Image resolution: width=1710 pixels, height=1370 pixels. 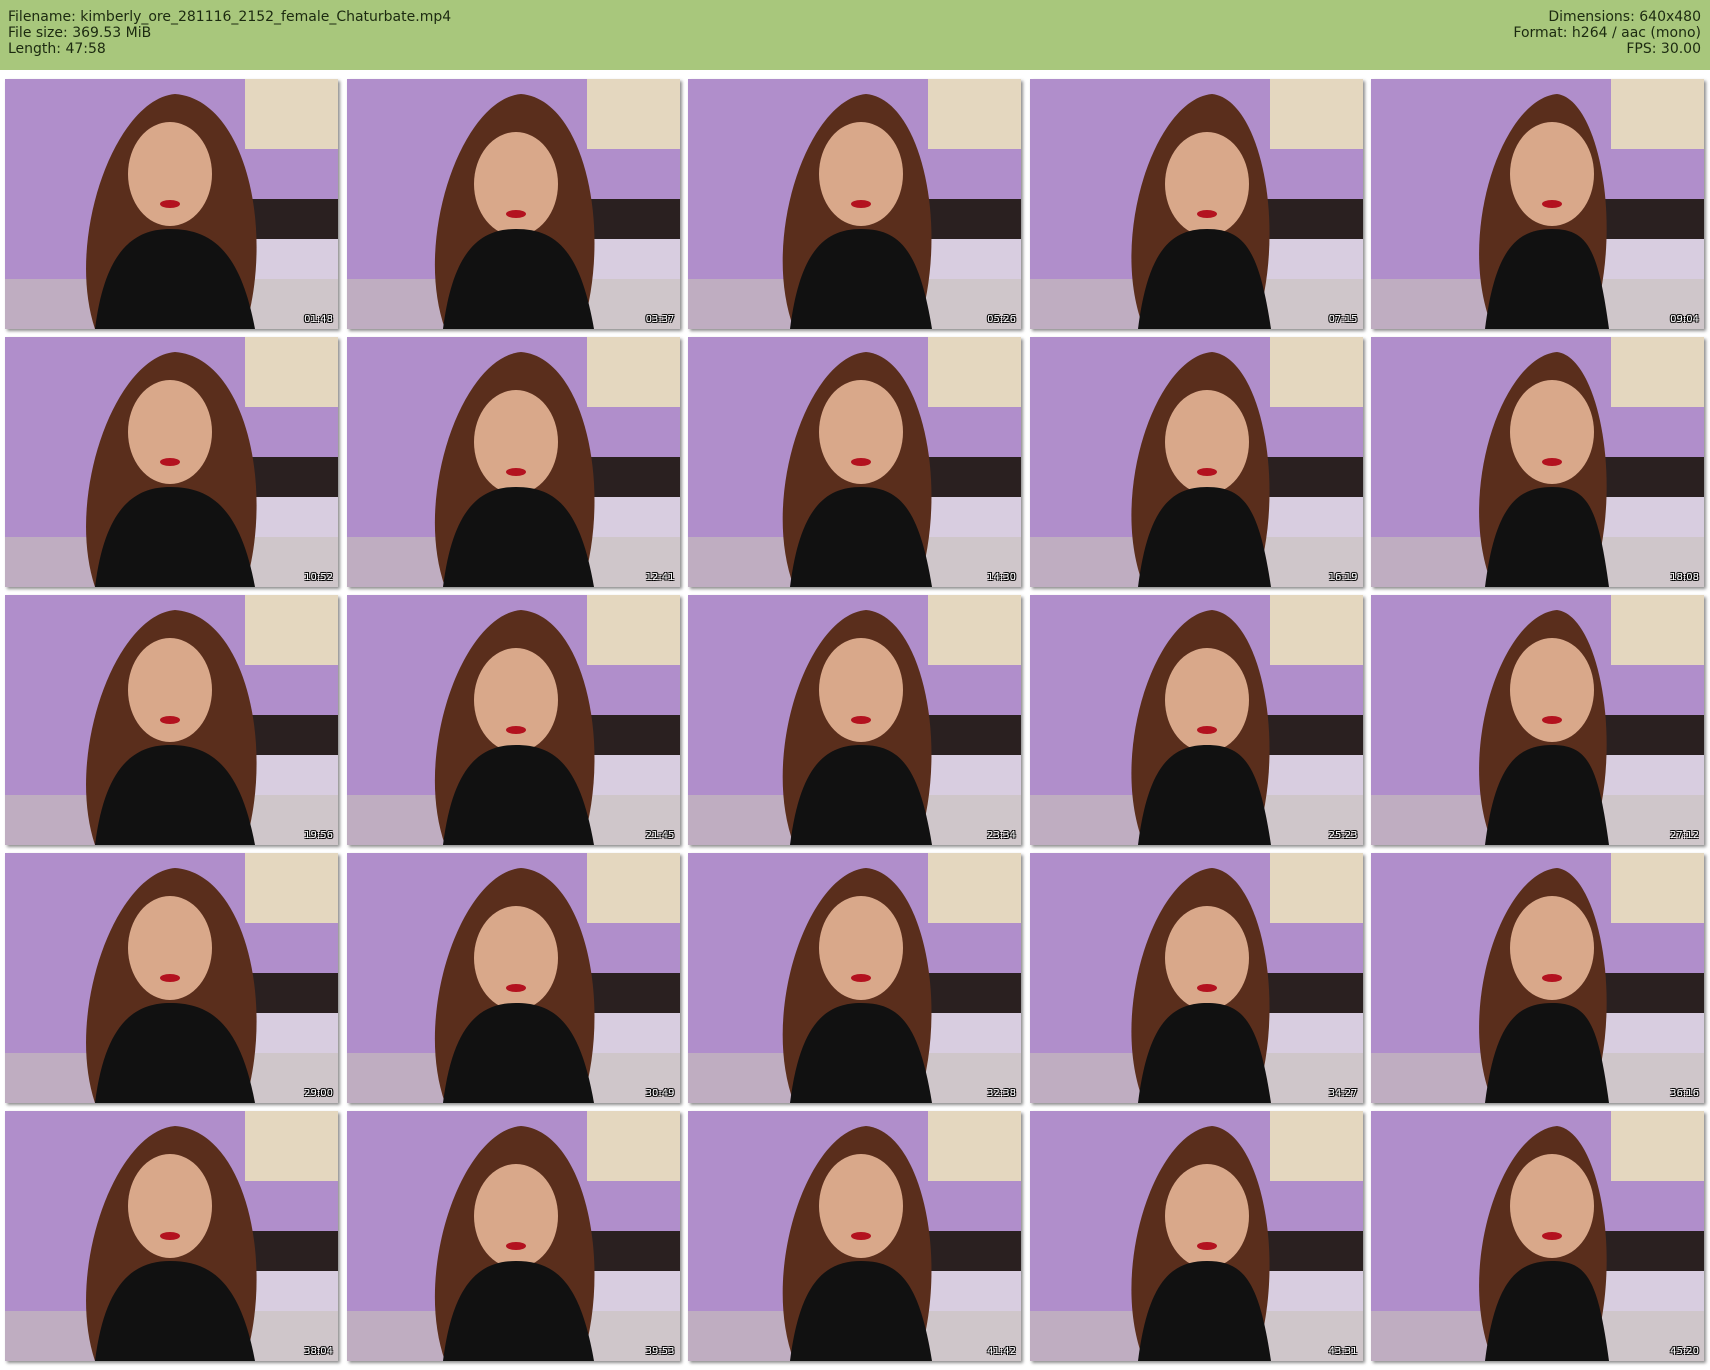 I want to click on thumbnail-timestamp: 38:04, so click(x=318, y=1351).